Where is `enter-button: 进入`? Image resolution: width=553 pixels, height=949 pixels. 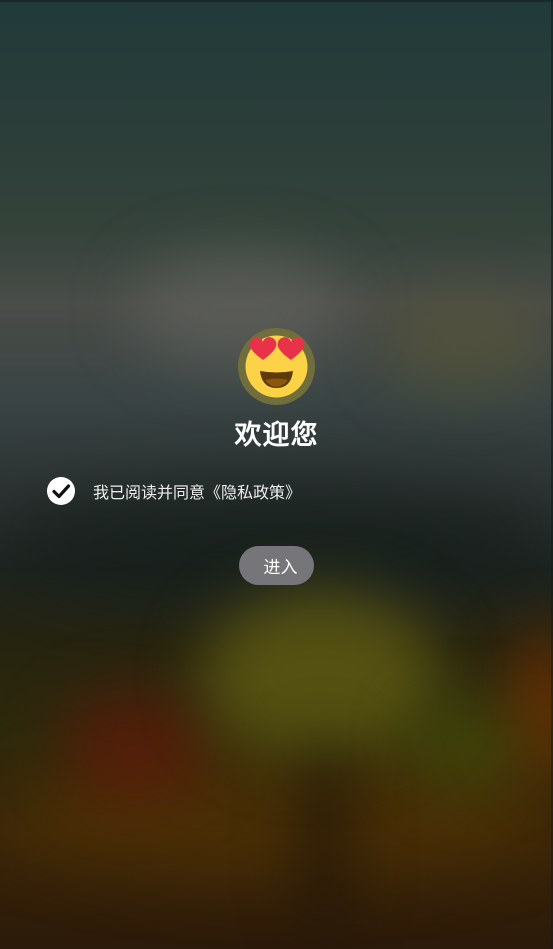
enter-button: 进入 is located at coordinates (276, 565).